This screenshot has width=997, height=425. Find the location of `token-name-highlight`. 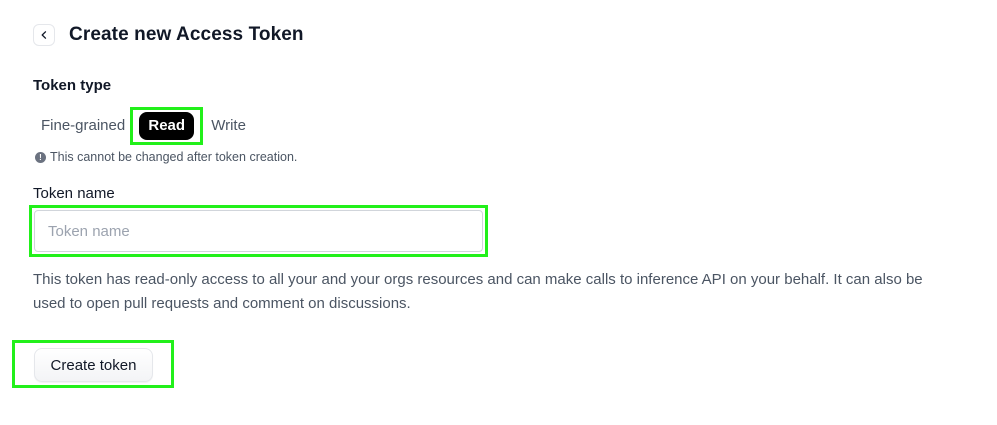

token-name-highlight is located at coordinates (258, 231).